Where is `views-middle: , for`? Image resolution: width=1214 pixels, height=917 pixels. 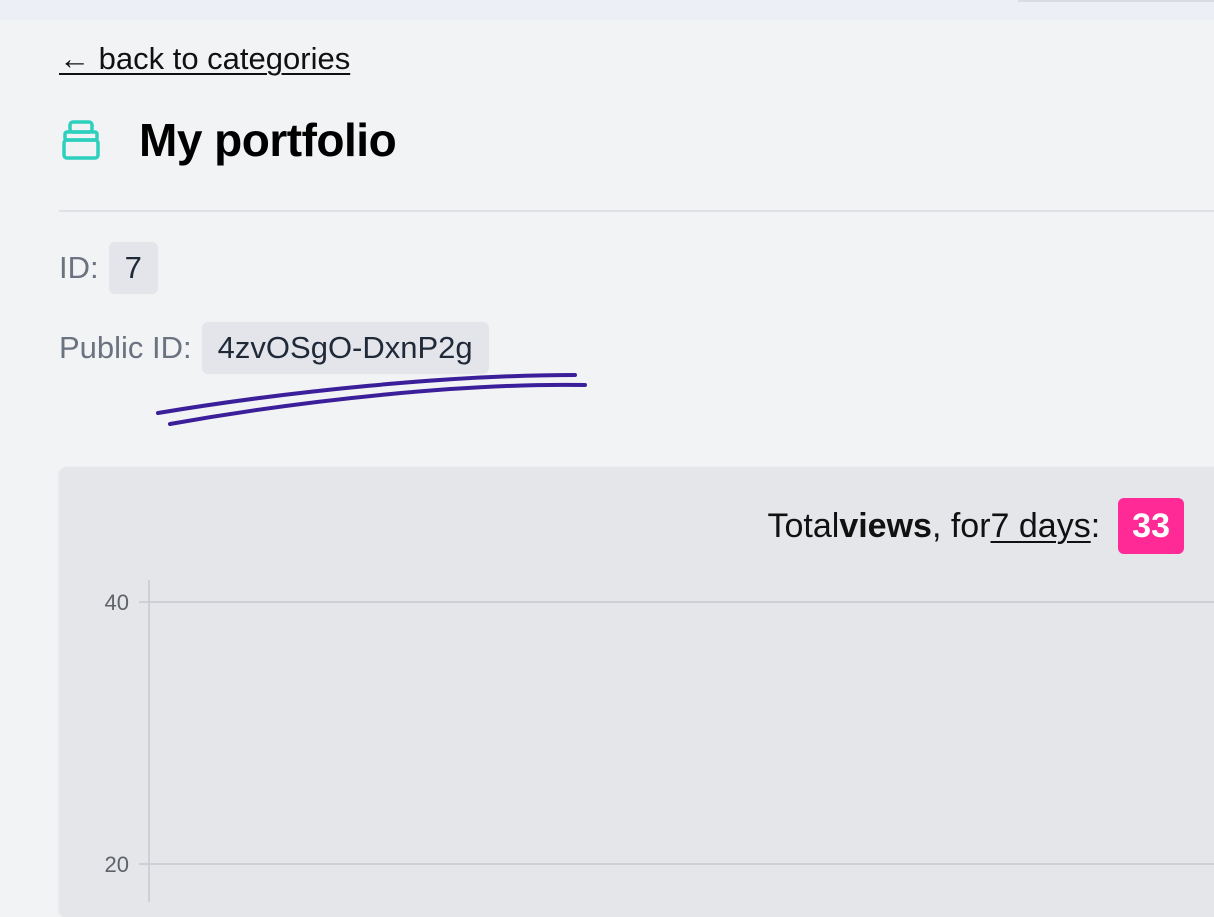 views-middle: , for is located at coordinates (961, 525).